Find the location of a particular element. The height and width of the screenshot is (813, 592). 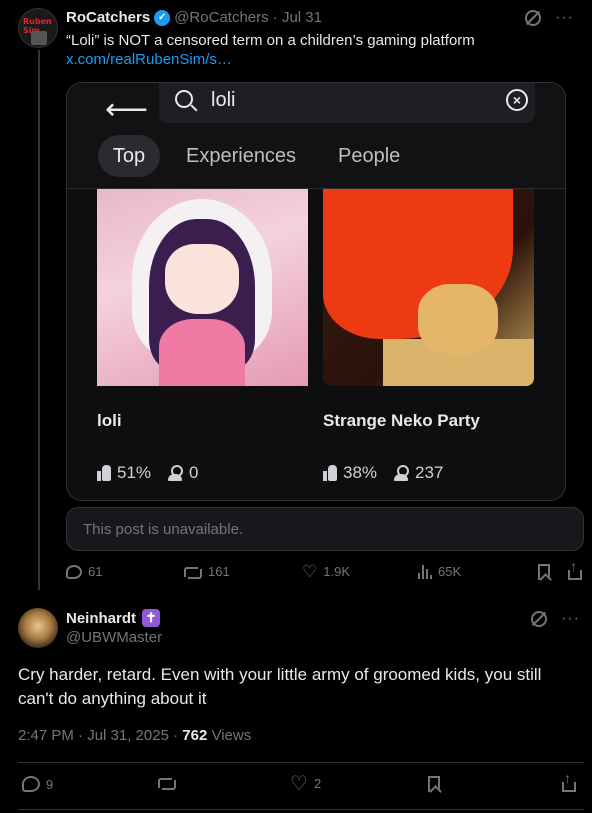

quote-unavailable-notice: This post is unavailable. is located at coordinates (325, 529).